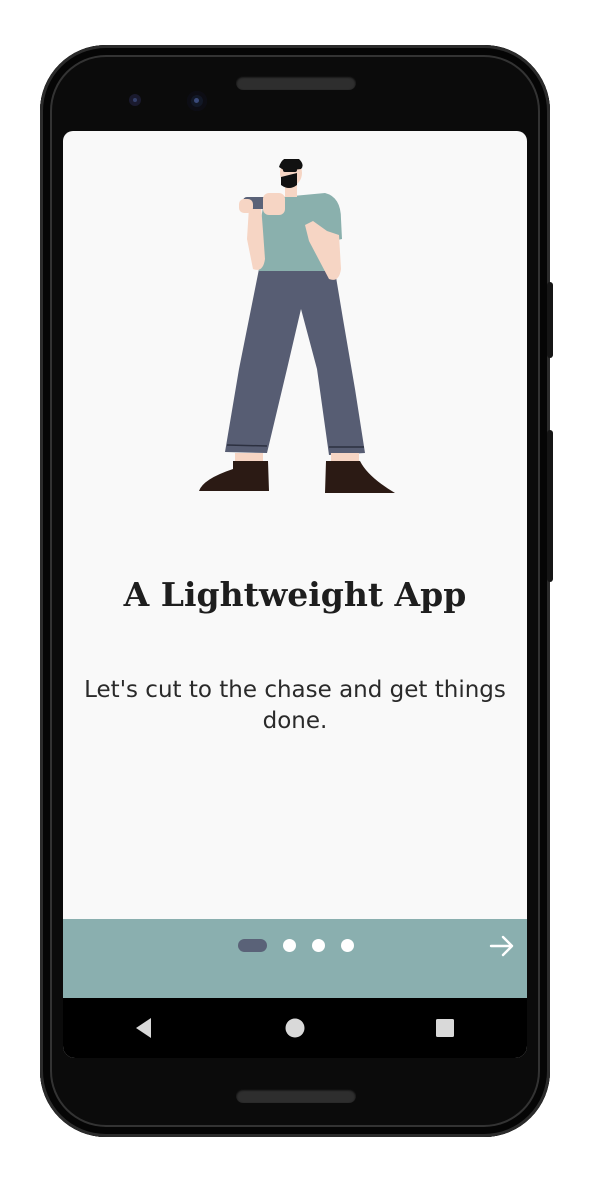 This screenshot has width=592, height=1180. What do you see at coordinates (297, 326) in the screenshot?
I see `person-with-phone-illustration` at bounding box center [297, 326].